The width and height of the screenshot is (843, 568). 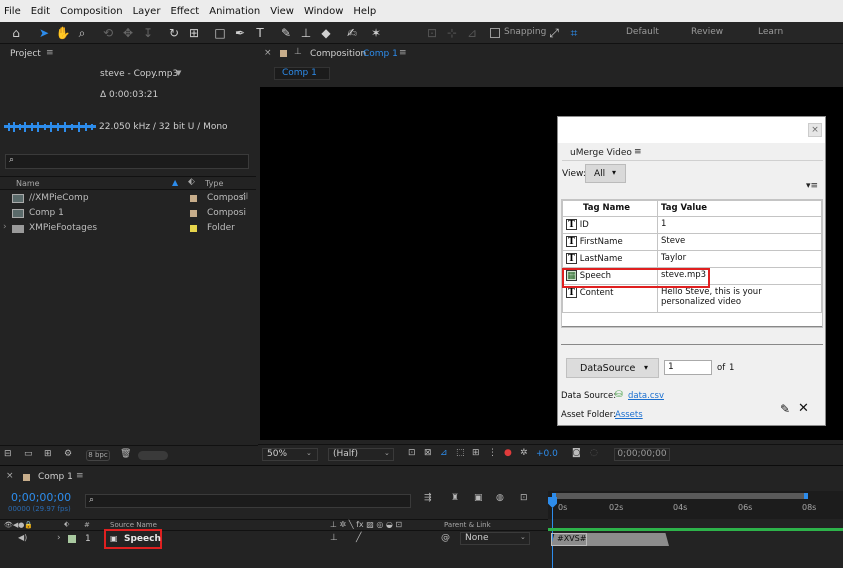 What do you see at coordinates (358, 538) in the screenshot?
I see `quality-switch-icon: ╱` at bounding box center [358, 538].